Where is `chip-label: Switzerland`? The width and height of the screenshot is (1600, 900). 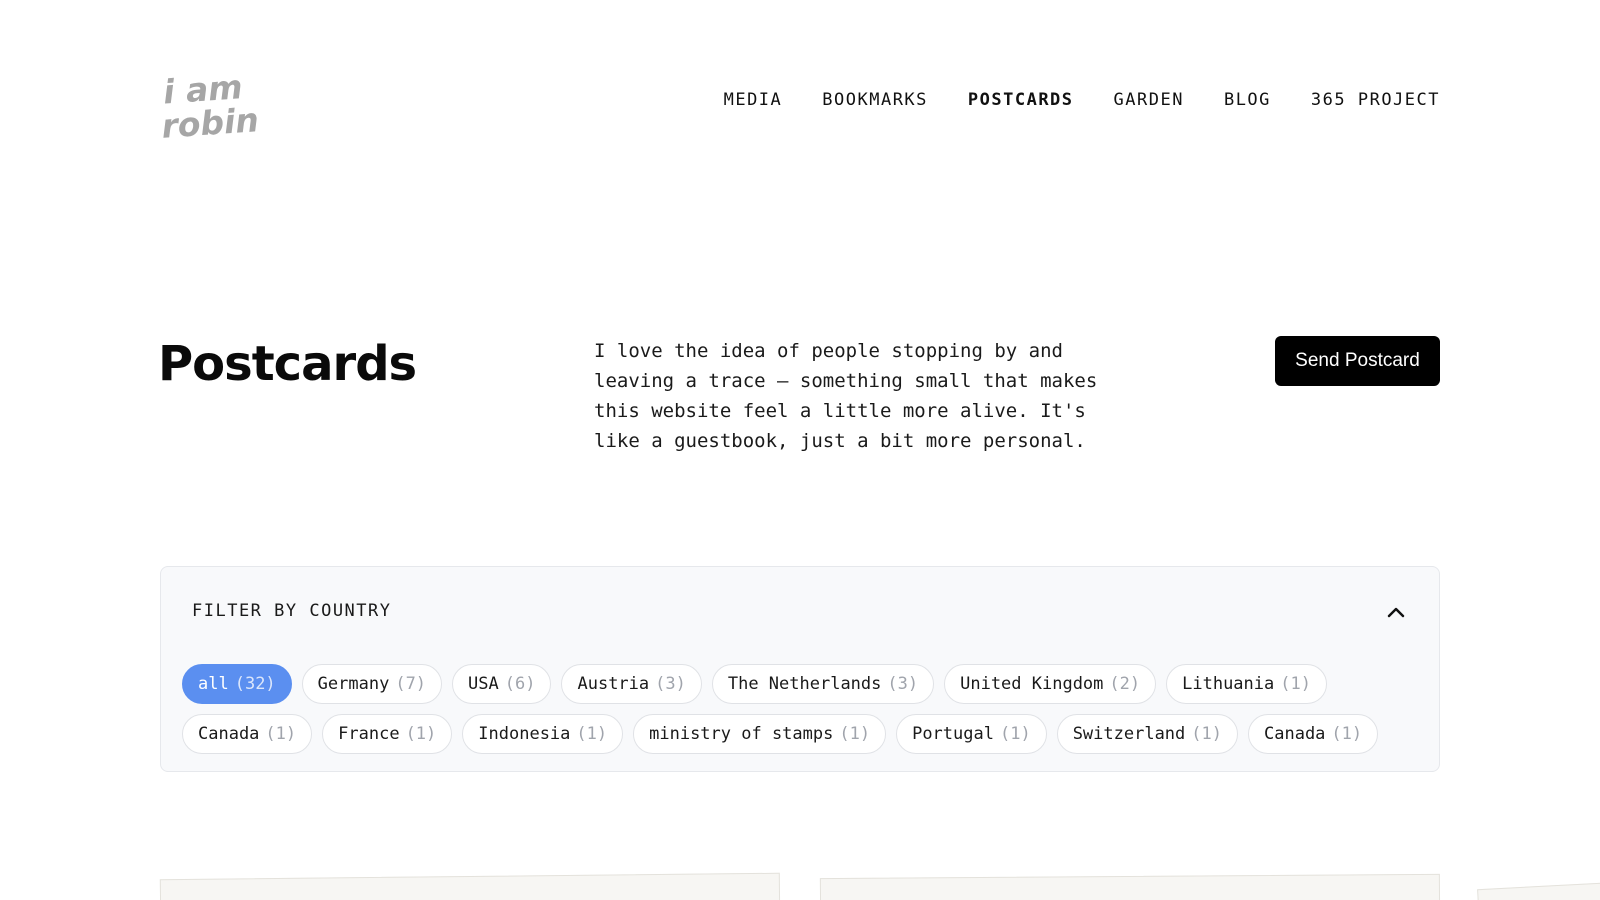
chip-label: Switzerland is located at coordinates (1129, 734).